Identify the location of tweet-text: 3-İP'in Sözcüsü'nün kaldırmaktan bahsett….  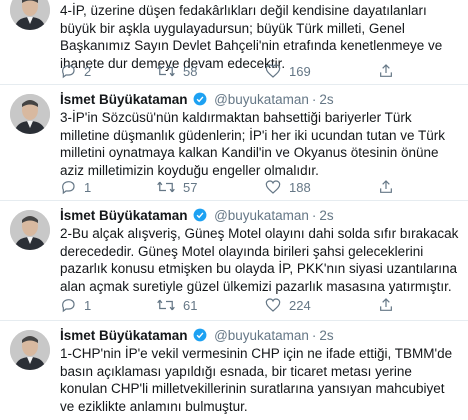
(253, 144).